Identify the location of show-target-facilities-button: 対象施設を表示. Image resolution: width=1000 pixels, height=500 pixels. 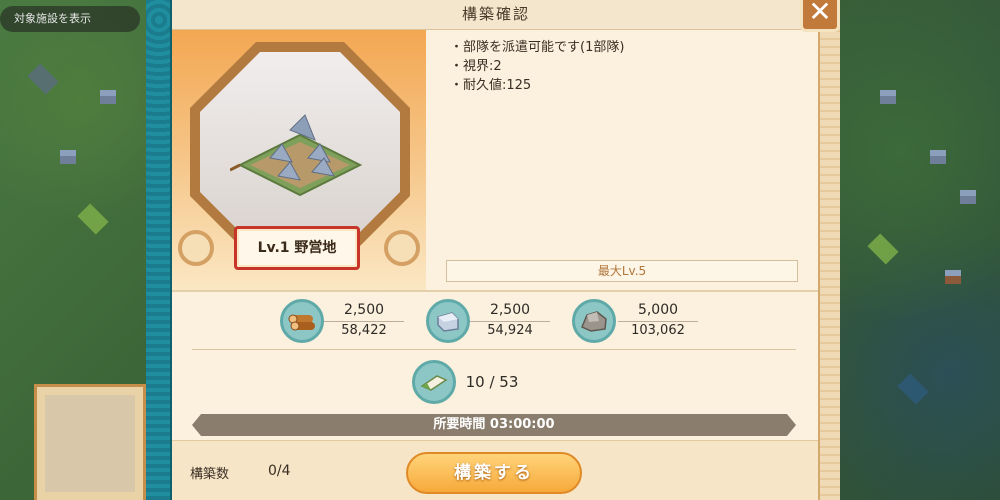
(70, 19).